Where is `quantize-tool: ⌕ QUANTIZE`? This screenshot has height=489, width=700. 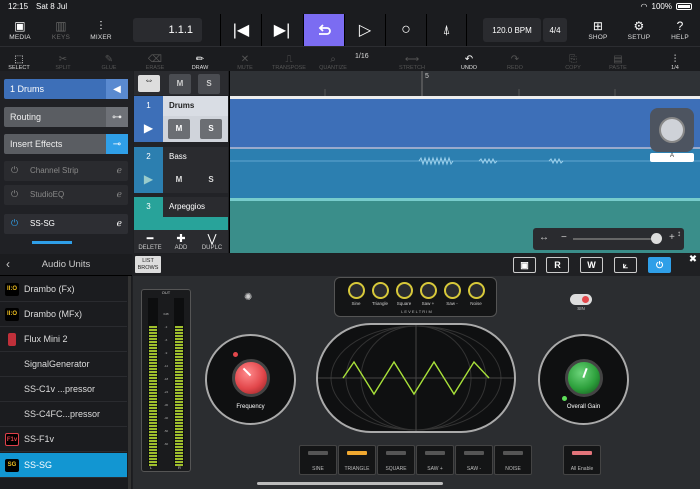 quantize-tool: ⌕ QUANTIZE is located at coordinates (333, 60).